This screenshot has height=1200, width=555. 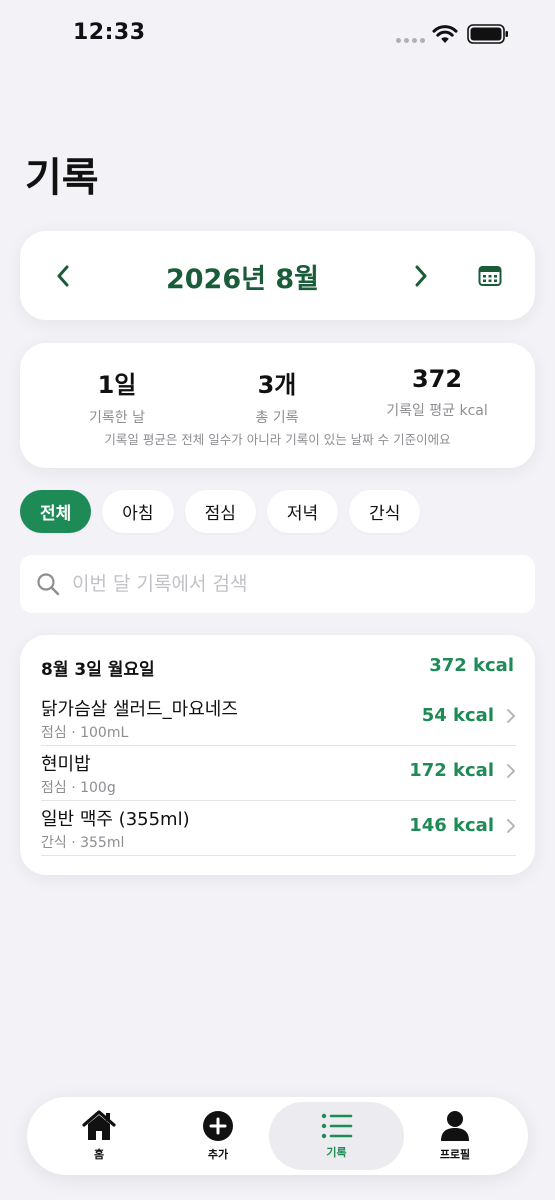 I want to click on tab-label: 프로필, so click(x=455, y=1154).